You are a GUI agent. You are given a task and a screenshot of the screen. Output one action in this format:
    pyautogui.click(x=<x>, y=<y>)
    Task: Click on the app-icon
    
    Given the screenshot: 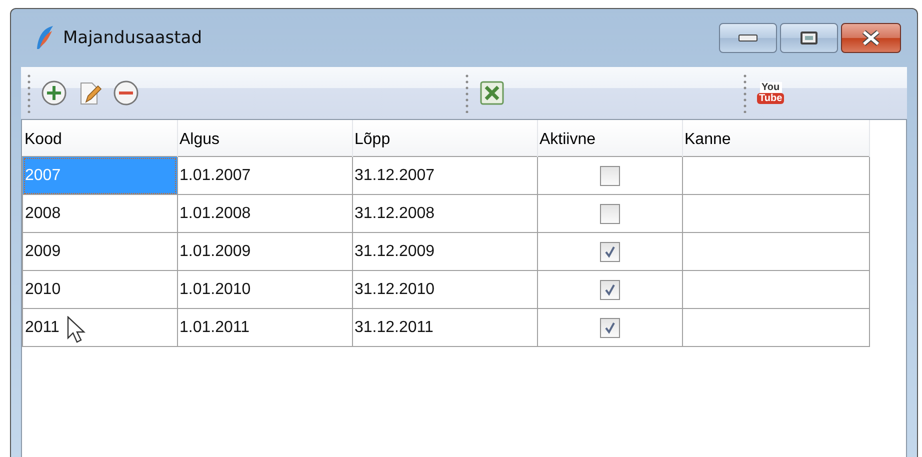 What is the action you would take?
    pyautogui.click(x=45, y=38)
    